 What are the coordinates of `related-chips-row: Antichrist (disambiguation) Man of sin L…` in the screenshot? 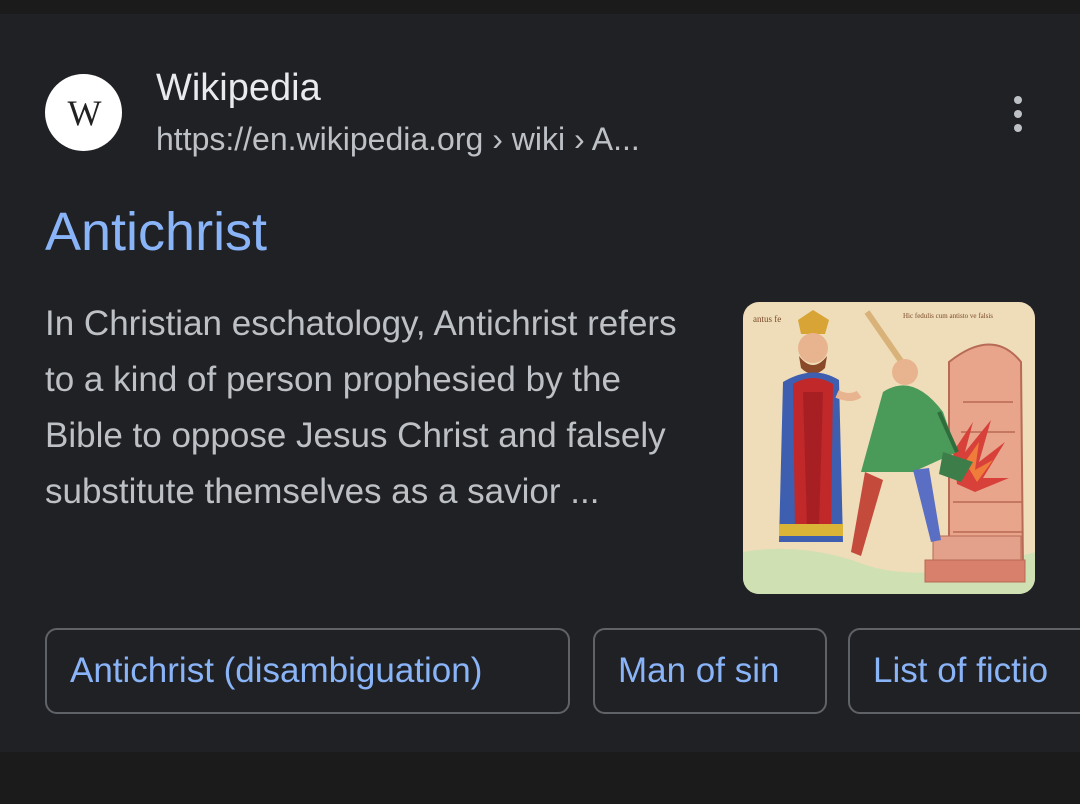 It's located at (562, 672).